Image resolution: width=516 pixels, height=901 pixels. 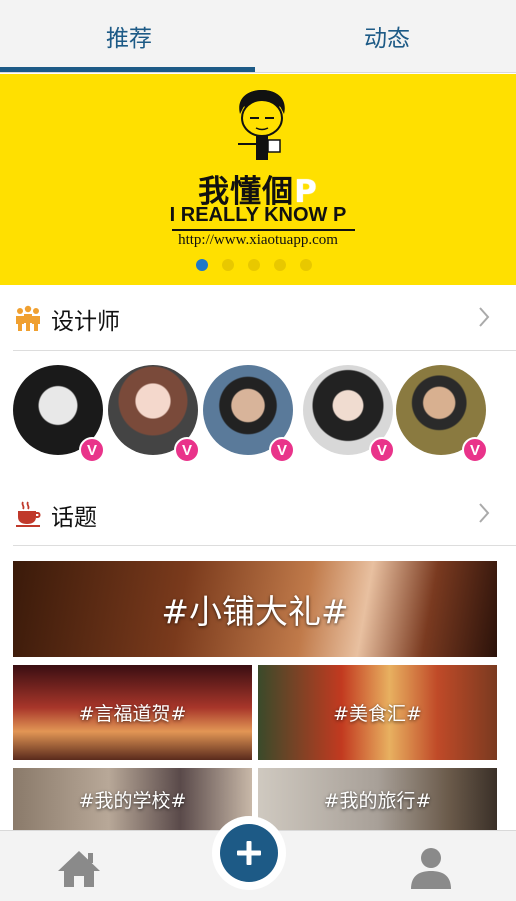 I want to click on plus-icon, so click(x=249, y=853).